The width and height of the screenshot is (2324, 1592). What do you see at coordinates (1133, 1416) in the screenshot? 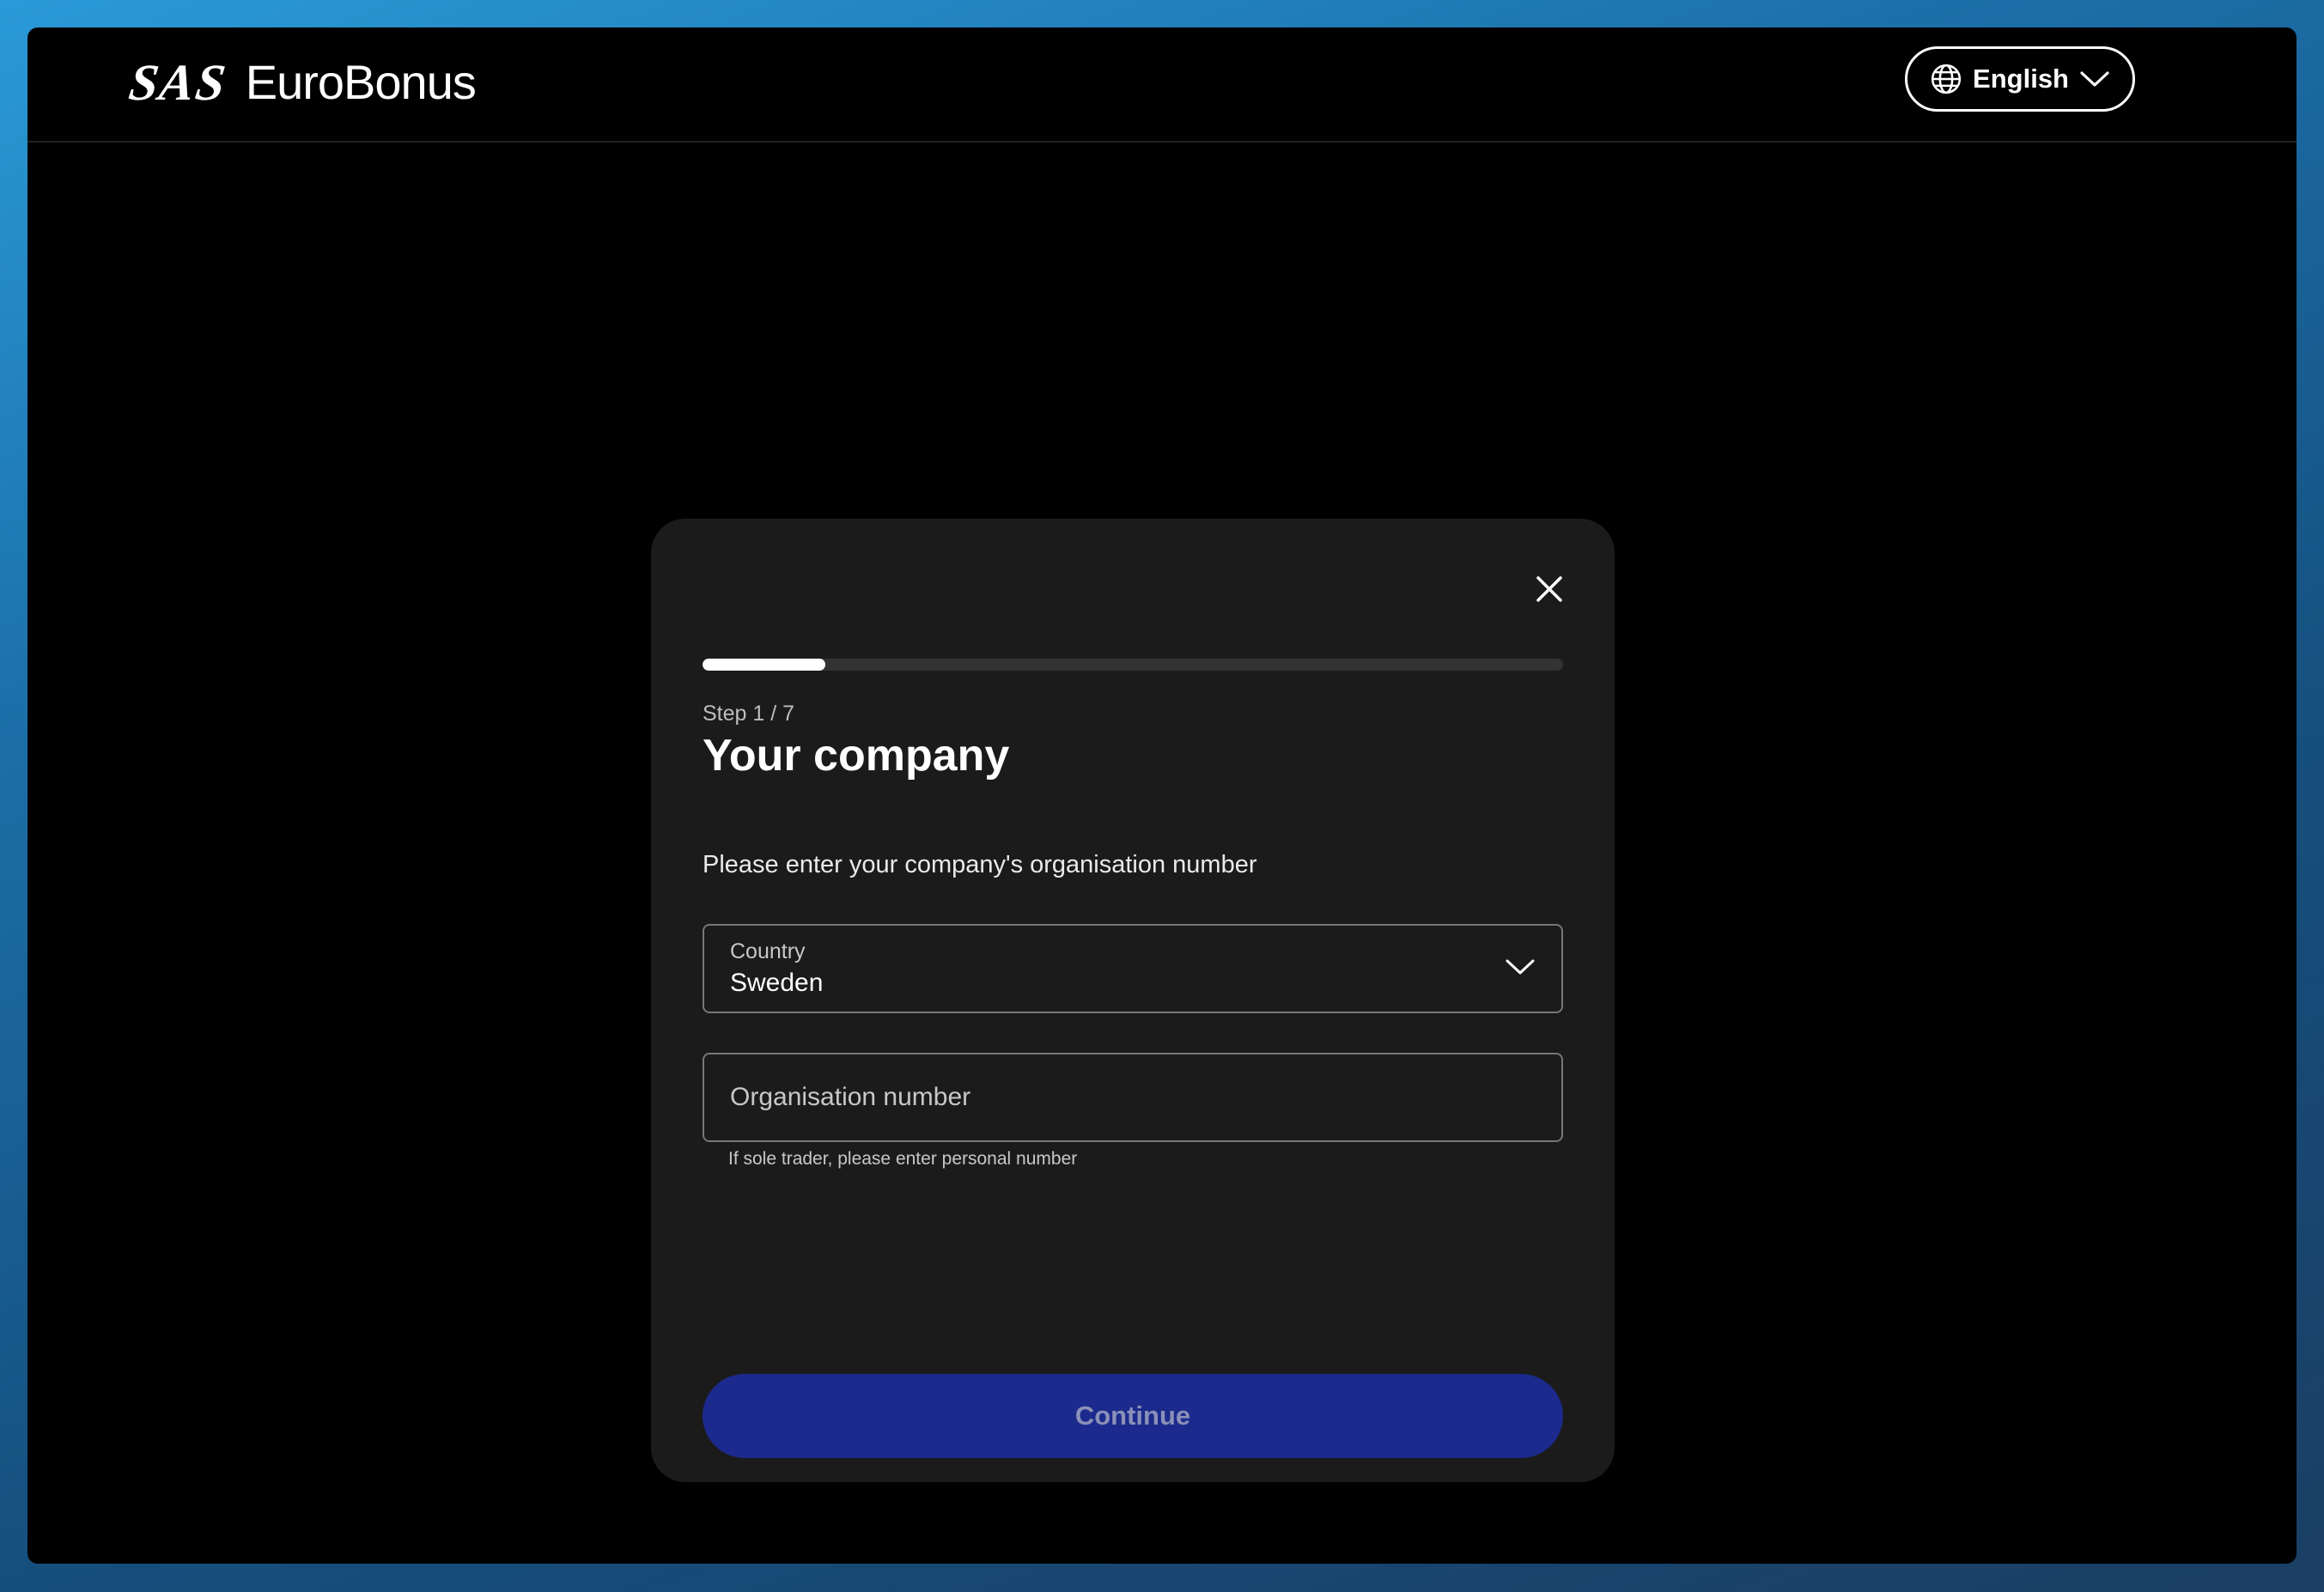
I see `continue-button: Continue` at bounding box center [1133, 1416].